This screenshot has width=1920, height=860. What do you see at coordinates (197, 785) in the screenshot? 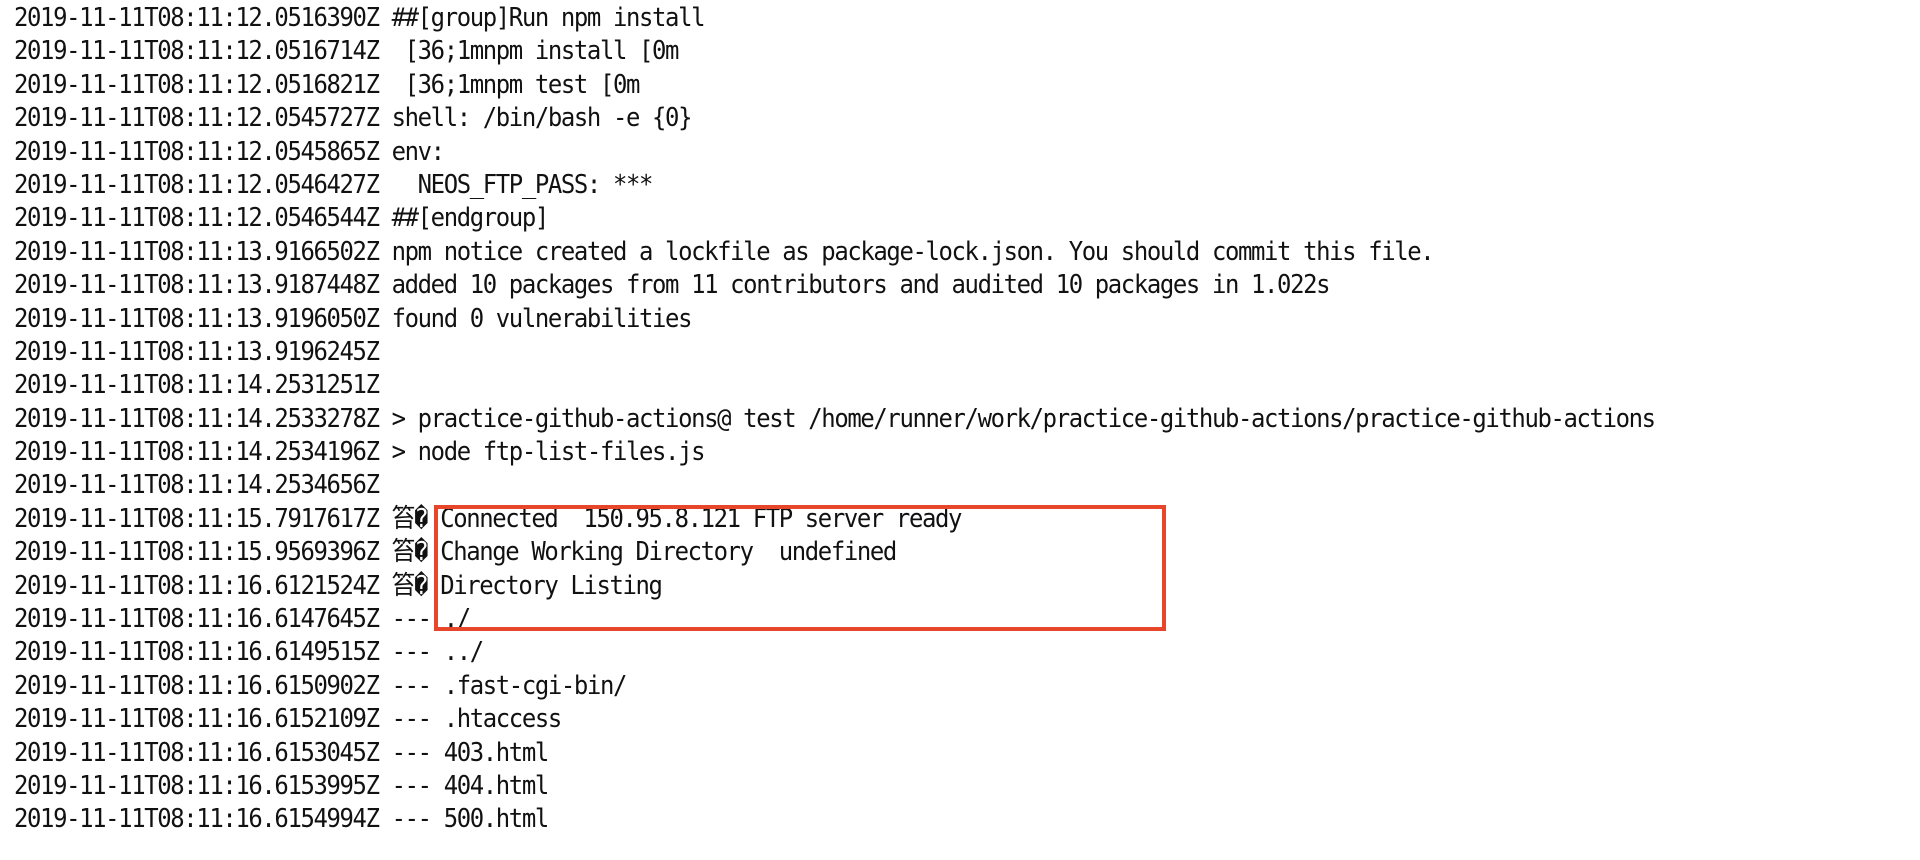
I see `log-timestamp: 2019-11-11T08:11:16.6153995Z` at bounding box center [197, 785].